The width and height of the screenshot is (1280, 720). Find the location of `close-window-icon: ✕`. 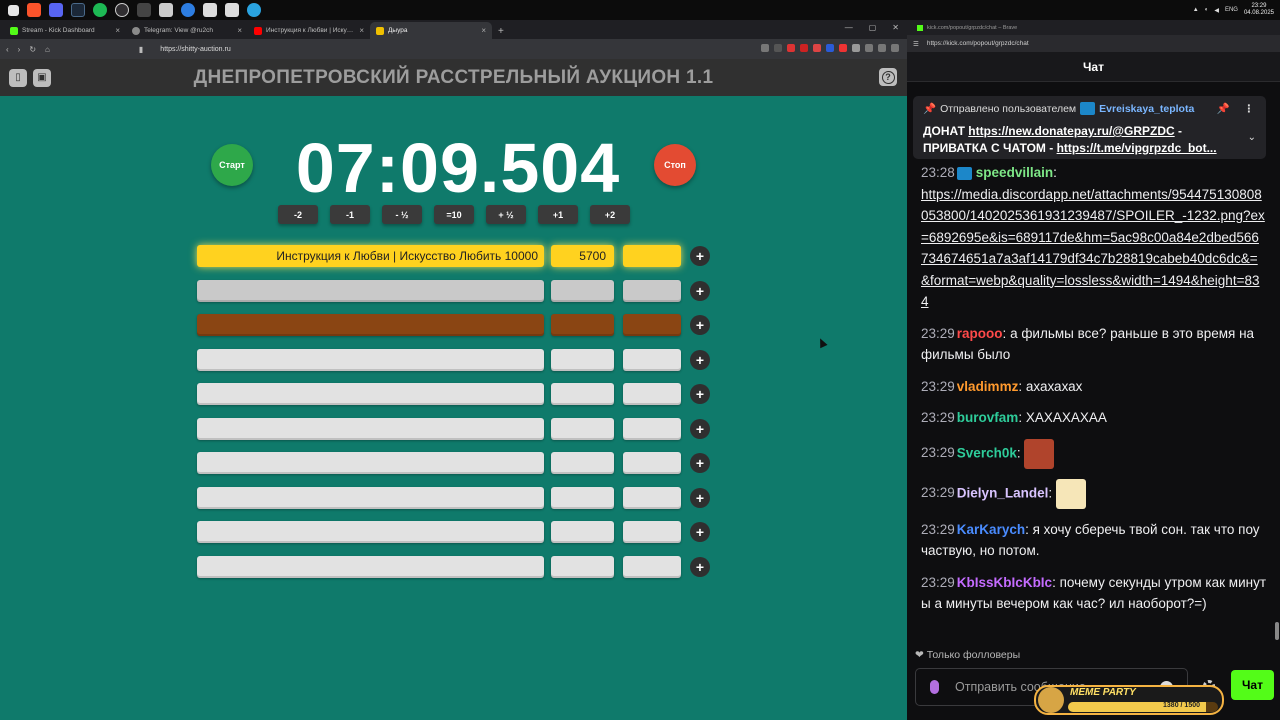

close-window-icon: ✕ is located at coordinates (895, 27).